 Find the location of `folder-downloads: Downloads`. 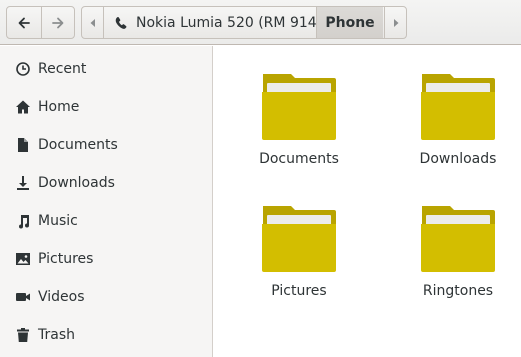

folder-downloads: Downloads is located at coordinates (458, 132).